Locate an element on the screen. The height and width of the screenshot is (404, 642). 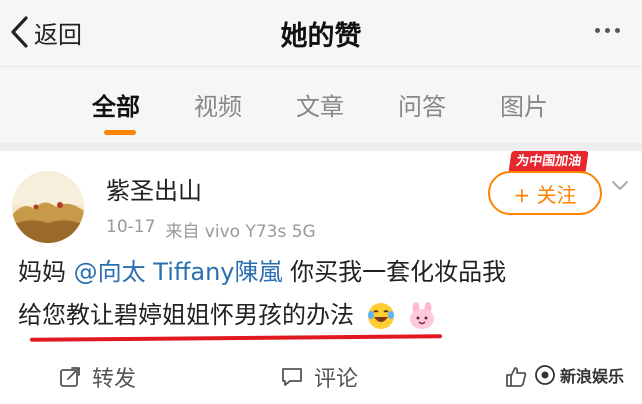
page-title: 她的赞 is located at coordinates (321, 36).